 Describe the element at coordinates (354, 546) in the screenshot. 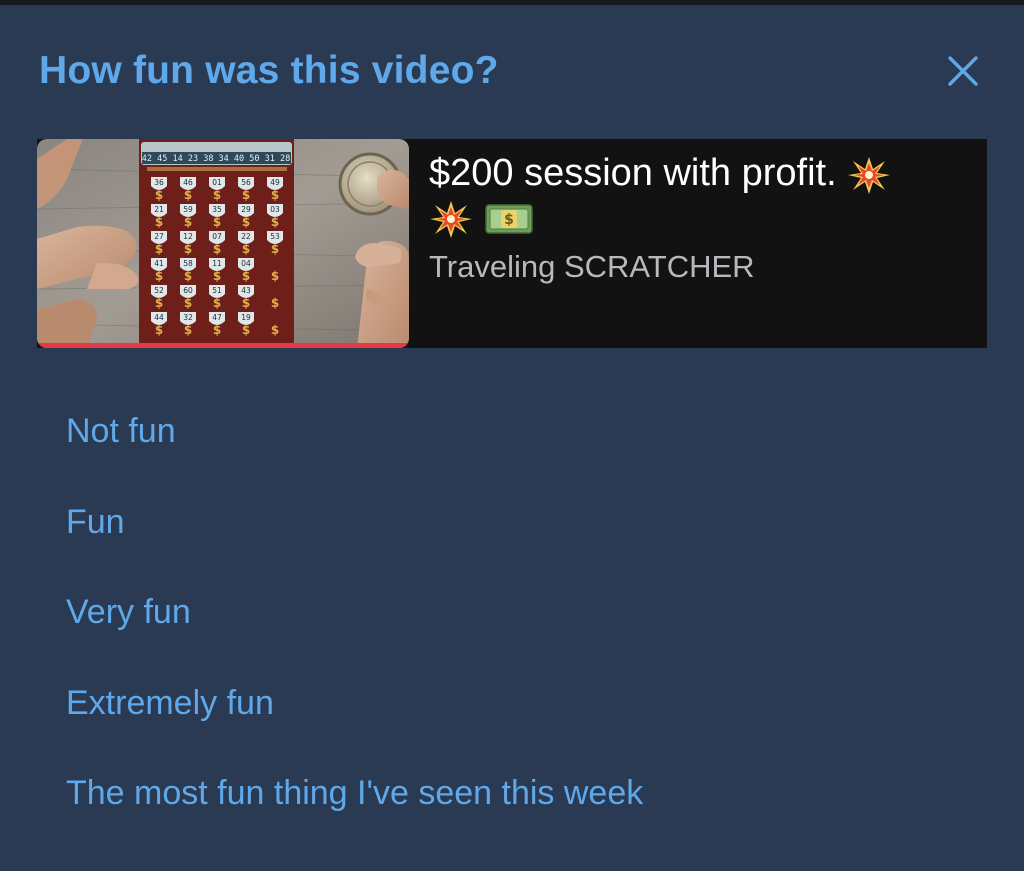

I see `option-fun: Fun` at that location.